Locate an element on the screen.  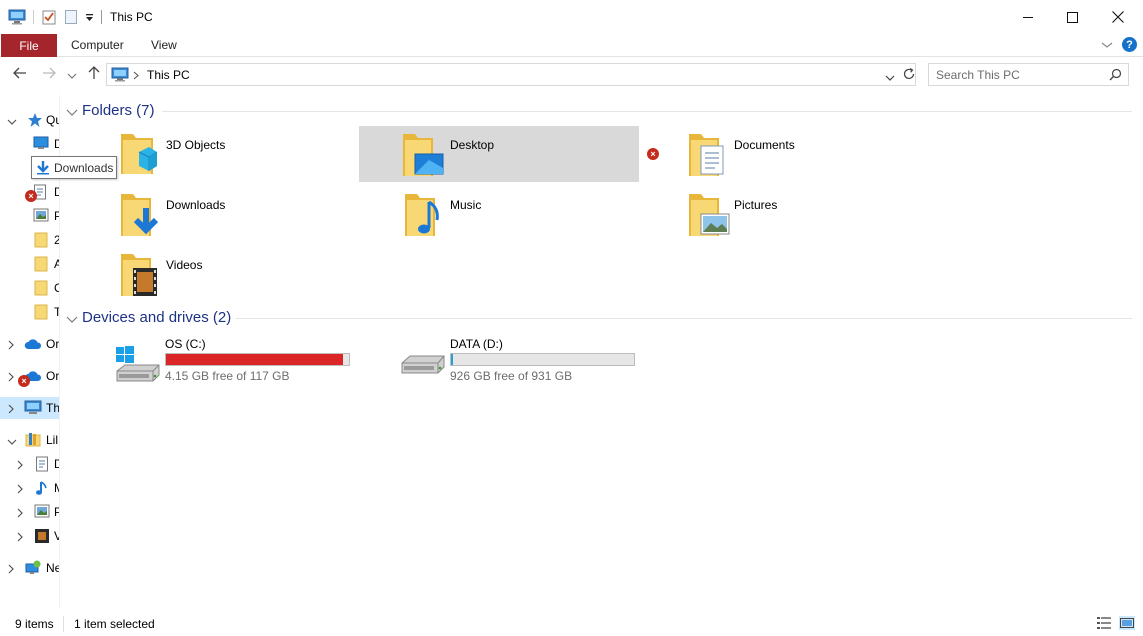
drive-name: DATA (D:) is located at coordinates (476, 344).